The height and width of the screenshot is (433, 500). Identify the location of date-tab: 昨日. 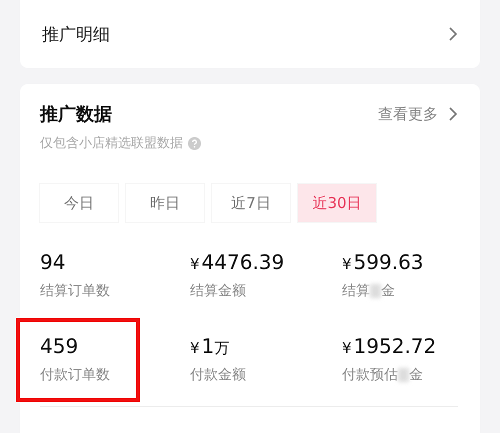
(165, 203).